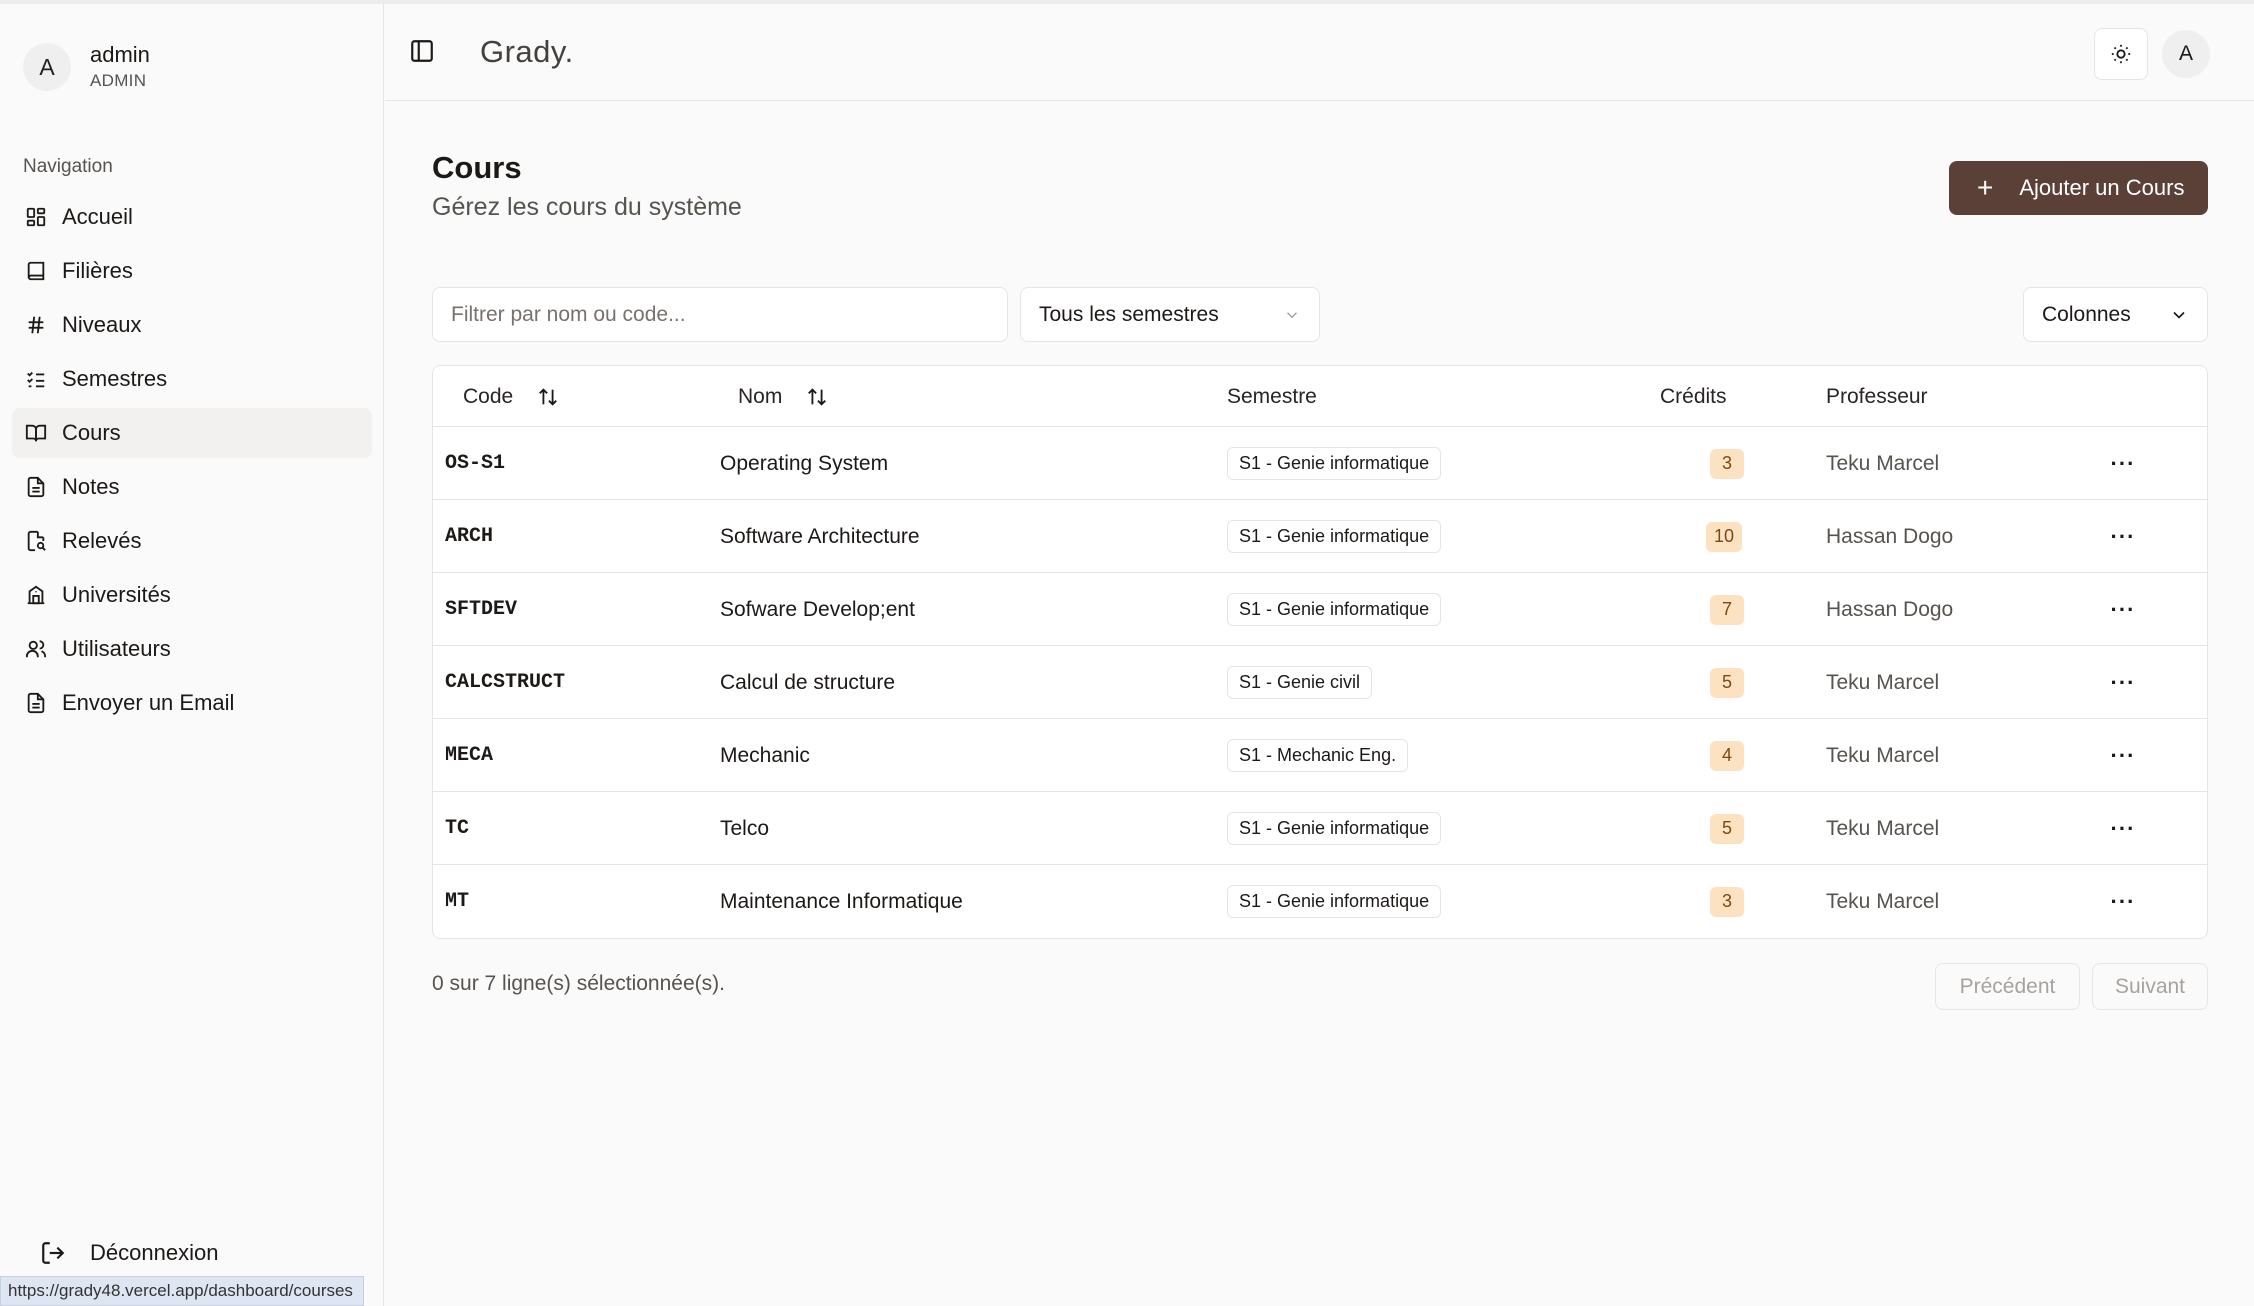  What do you see at coordinates (102, 540) in the screenshot?
I see `sidebar-item-label: Relevés` at bounding box center [102, 540].